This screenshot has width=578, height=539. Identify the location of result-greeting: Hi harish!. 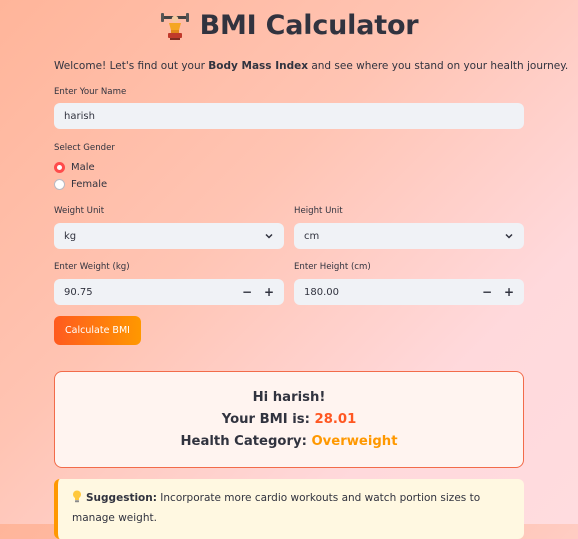
(289, 397).